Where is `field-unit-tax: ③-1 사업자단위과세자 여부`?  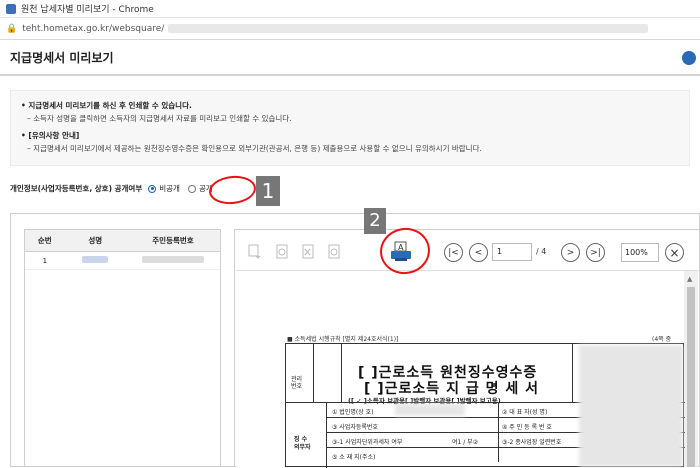 field-unit-tax: ③-1 사업자단위과세자 여부 is located at coordinates (367, 442).